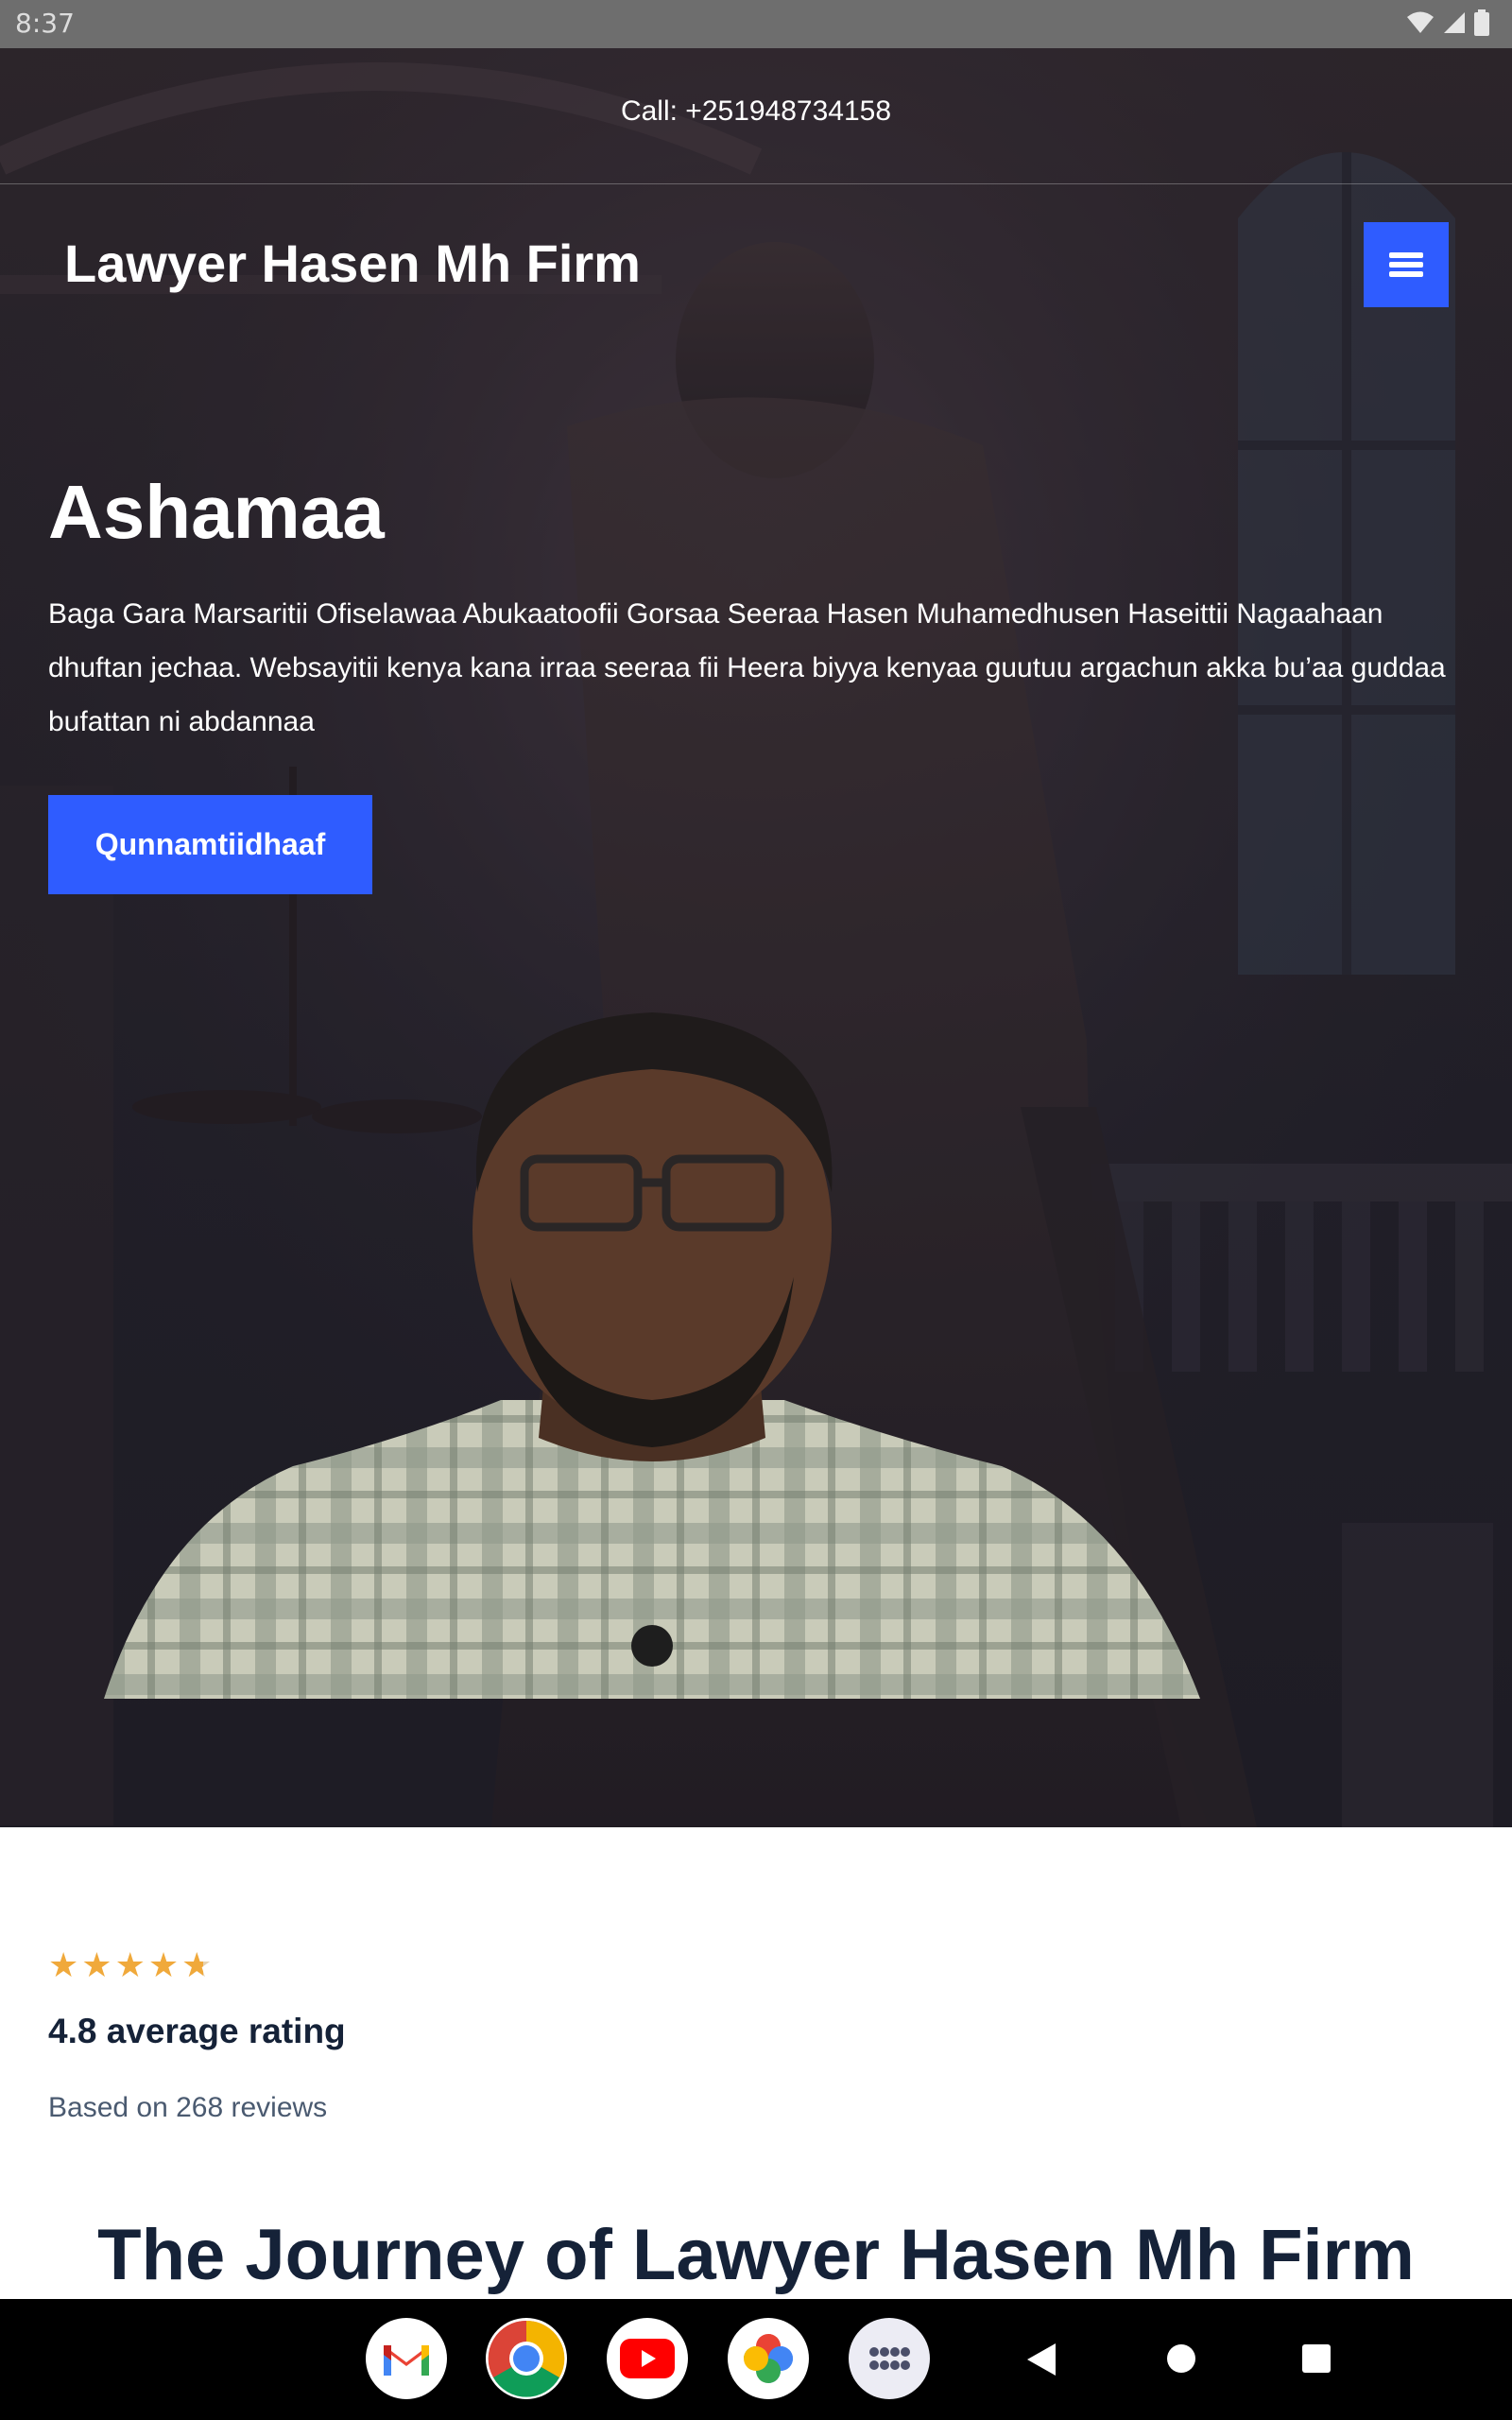 The height and width of the screenshot is (2420, 1512). I want to click on menu-button, so click(1406, 264).